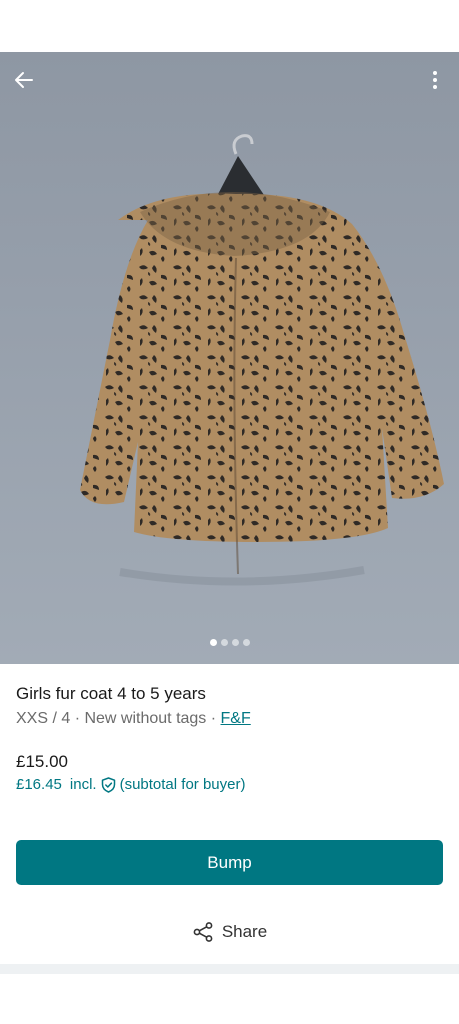 The image size is (459, 1024). What do you see at coordinates (42, 761) in the screenshot?
I see `item-price: £15.00` at bounding box center [42, 761].